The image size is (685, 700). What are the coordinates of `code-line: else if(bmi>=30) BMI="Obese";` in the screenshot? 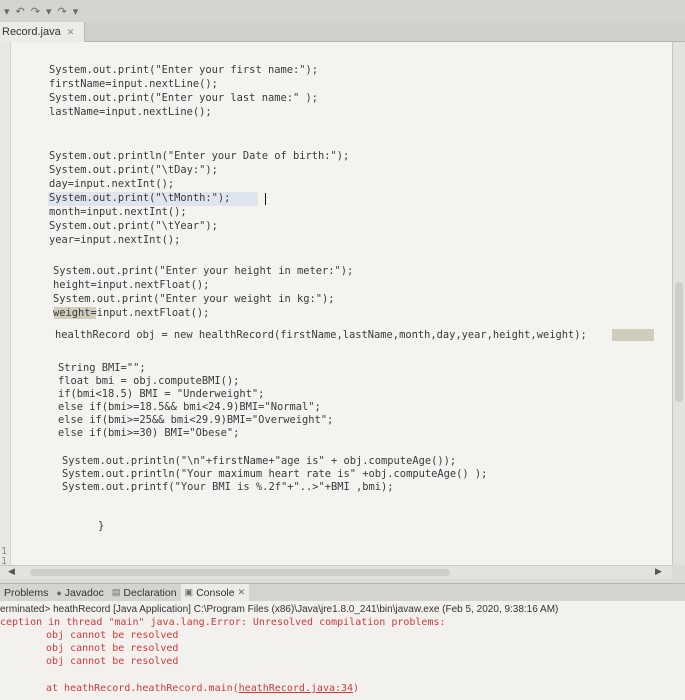 It's located at (149, 433).